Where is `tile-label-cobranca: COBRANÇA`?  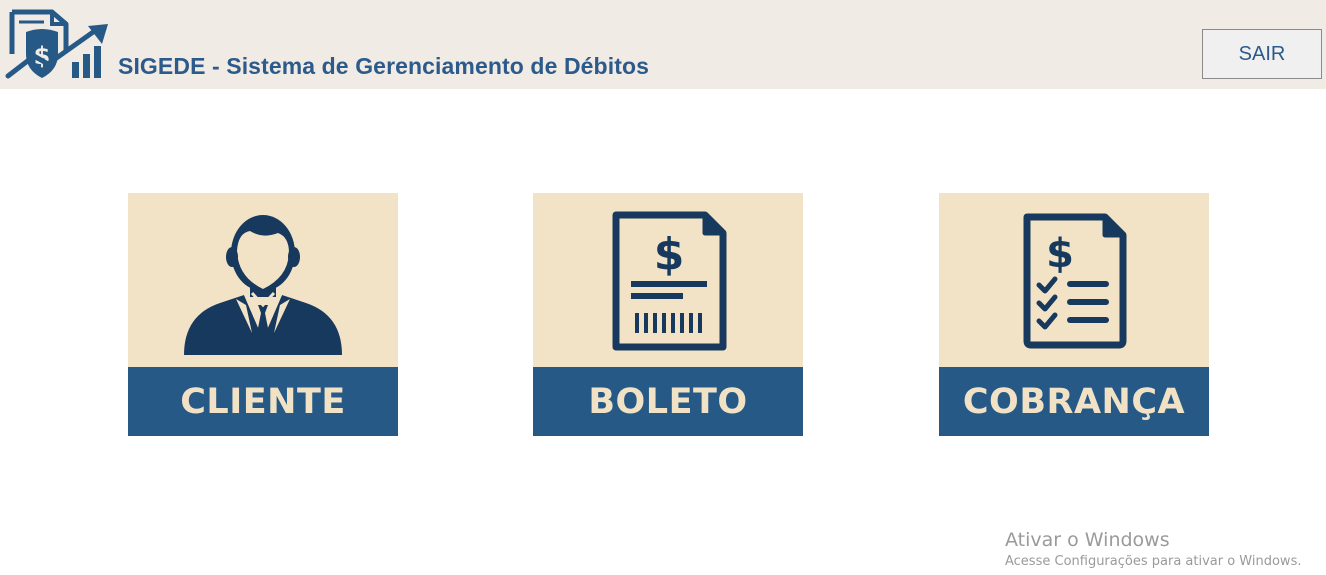
tile-label-cobranca: COBRANÇA is located at coordinates (1074, 401).